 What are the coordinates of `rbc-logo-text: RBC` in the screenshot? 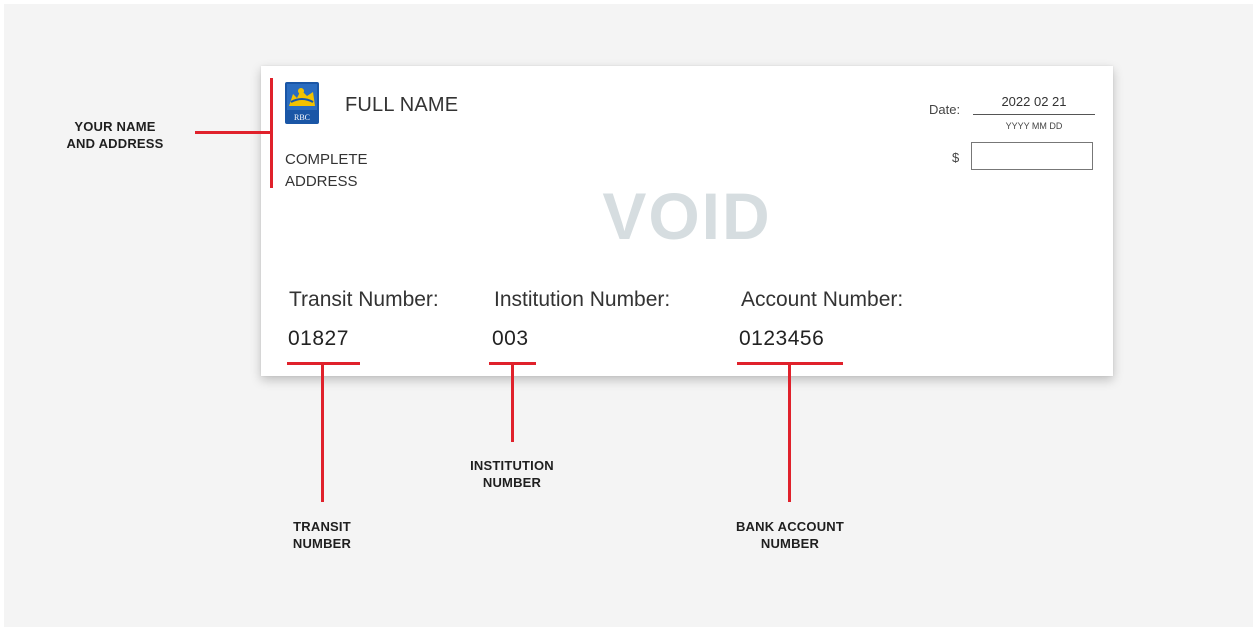 It's located at (302, 117).